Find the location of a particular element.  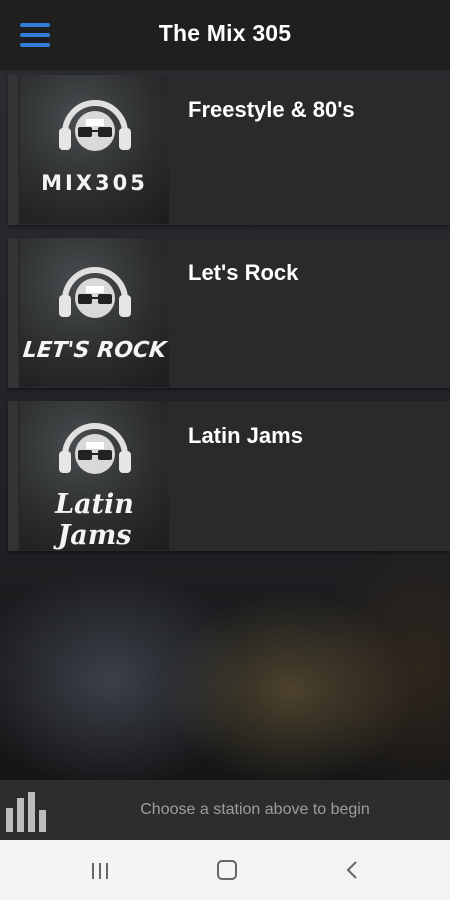

station-logo-mix305: MIX305 is located at coordinates (94, 149).